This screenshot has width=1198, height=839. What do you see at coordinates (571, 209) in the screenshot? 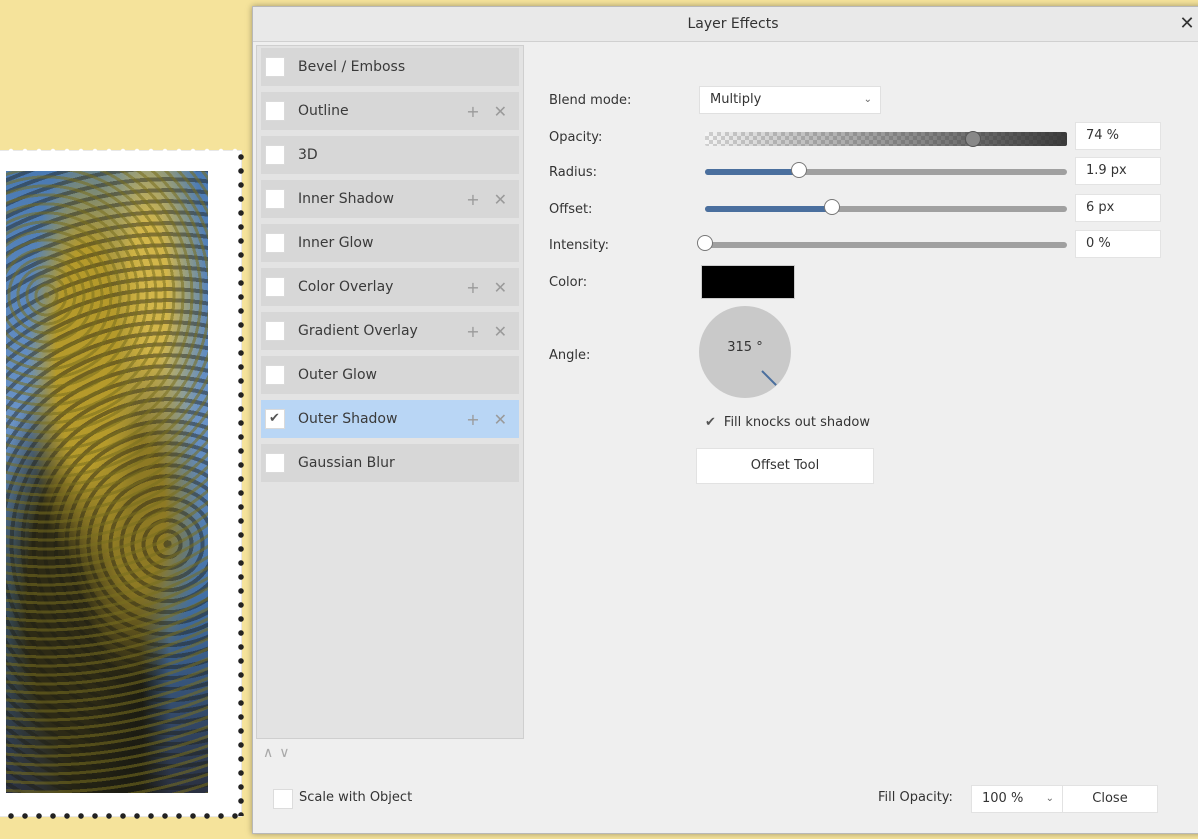
I see `offset-label: Offset:` at bounding box center [571, 209].